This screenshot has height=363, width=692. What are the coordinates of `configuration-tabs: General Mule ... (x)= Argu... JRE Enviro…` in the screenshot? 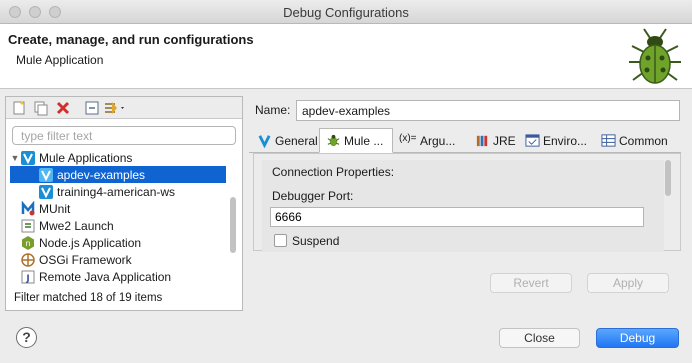 It's located at (465, 140).